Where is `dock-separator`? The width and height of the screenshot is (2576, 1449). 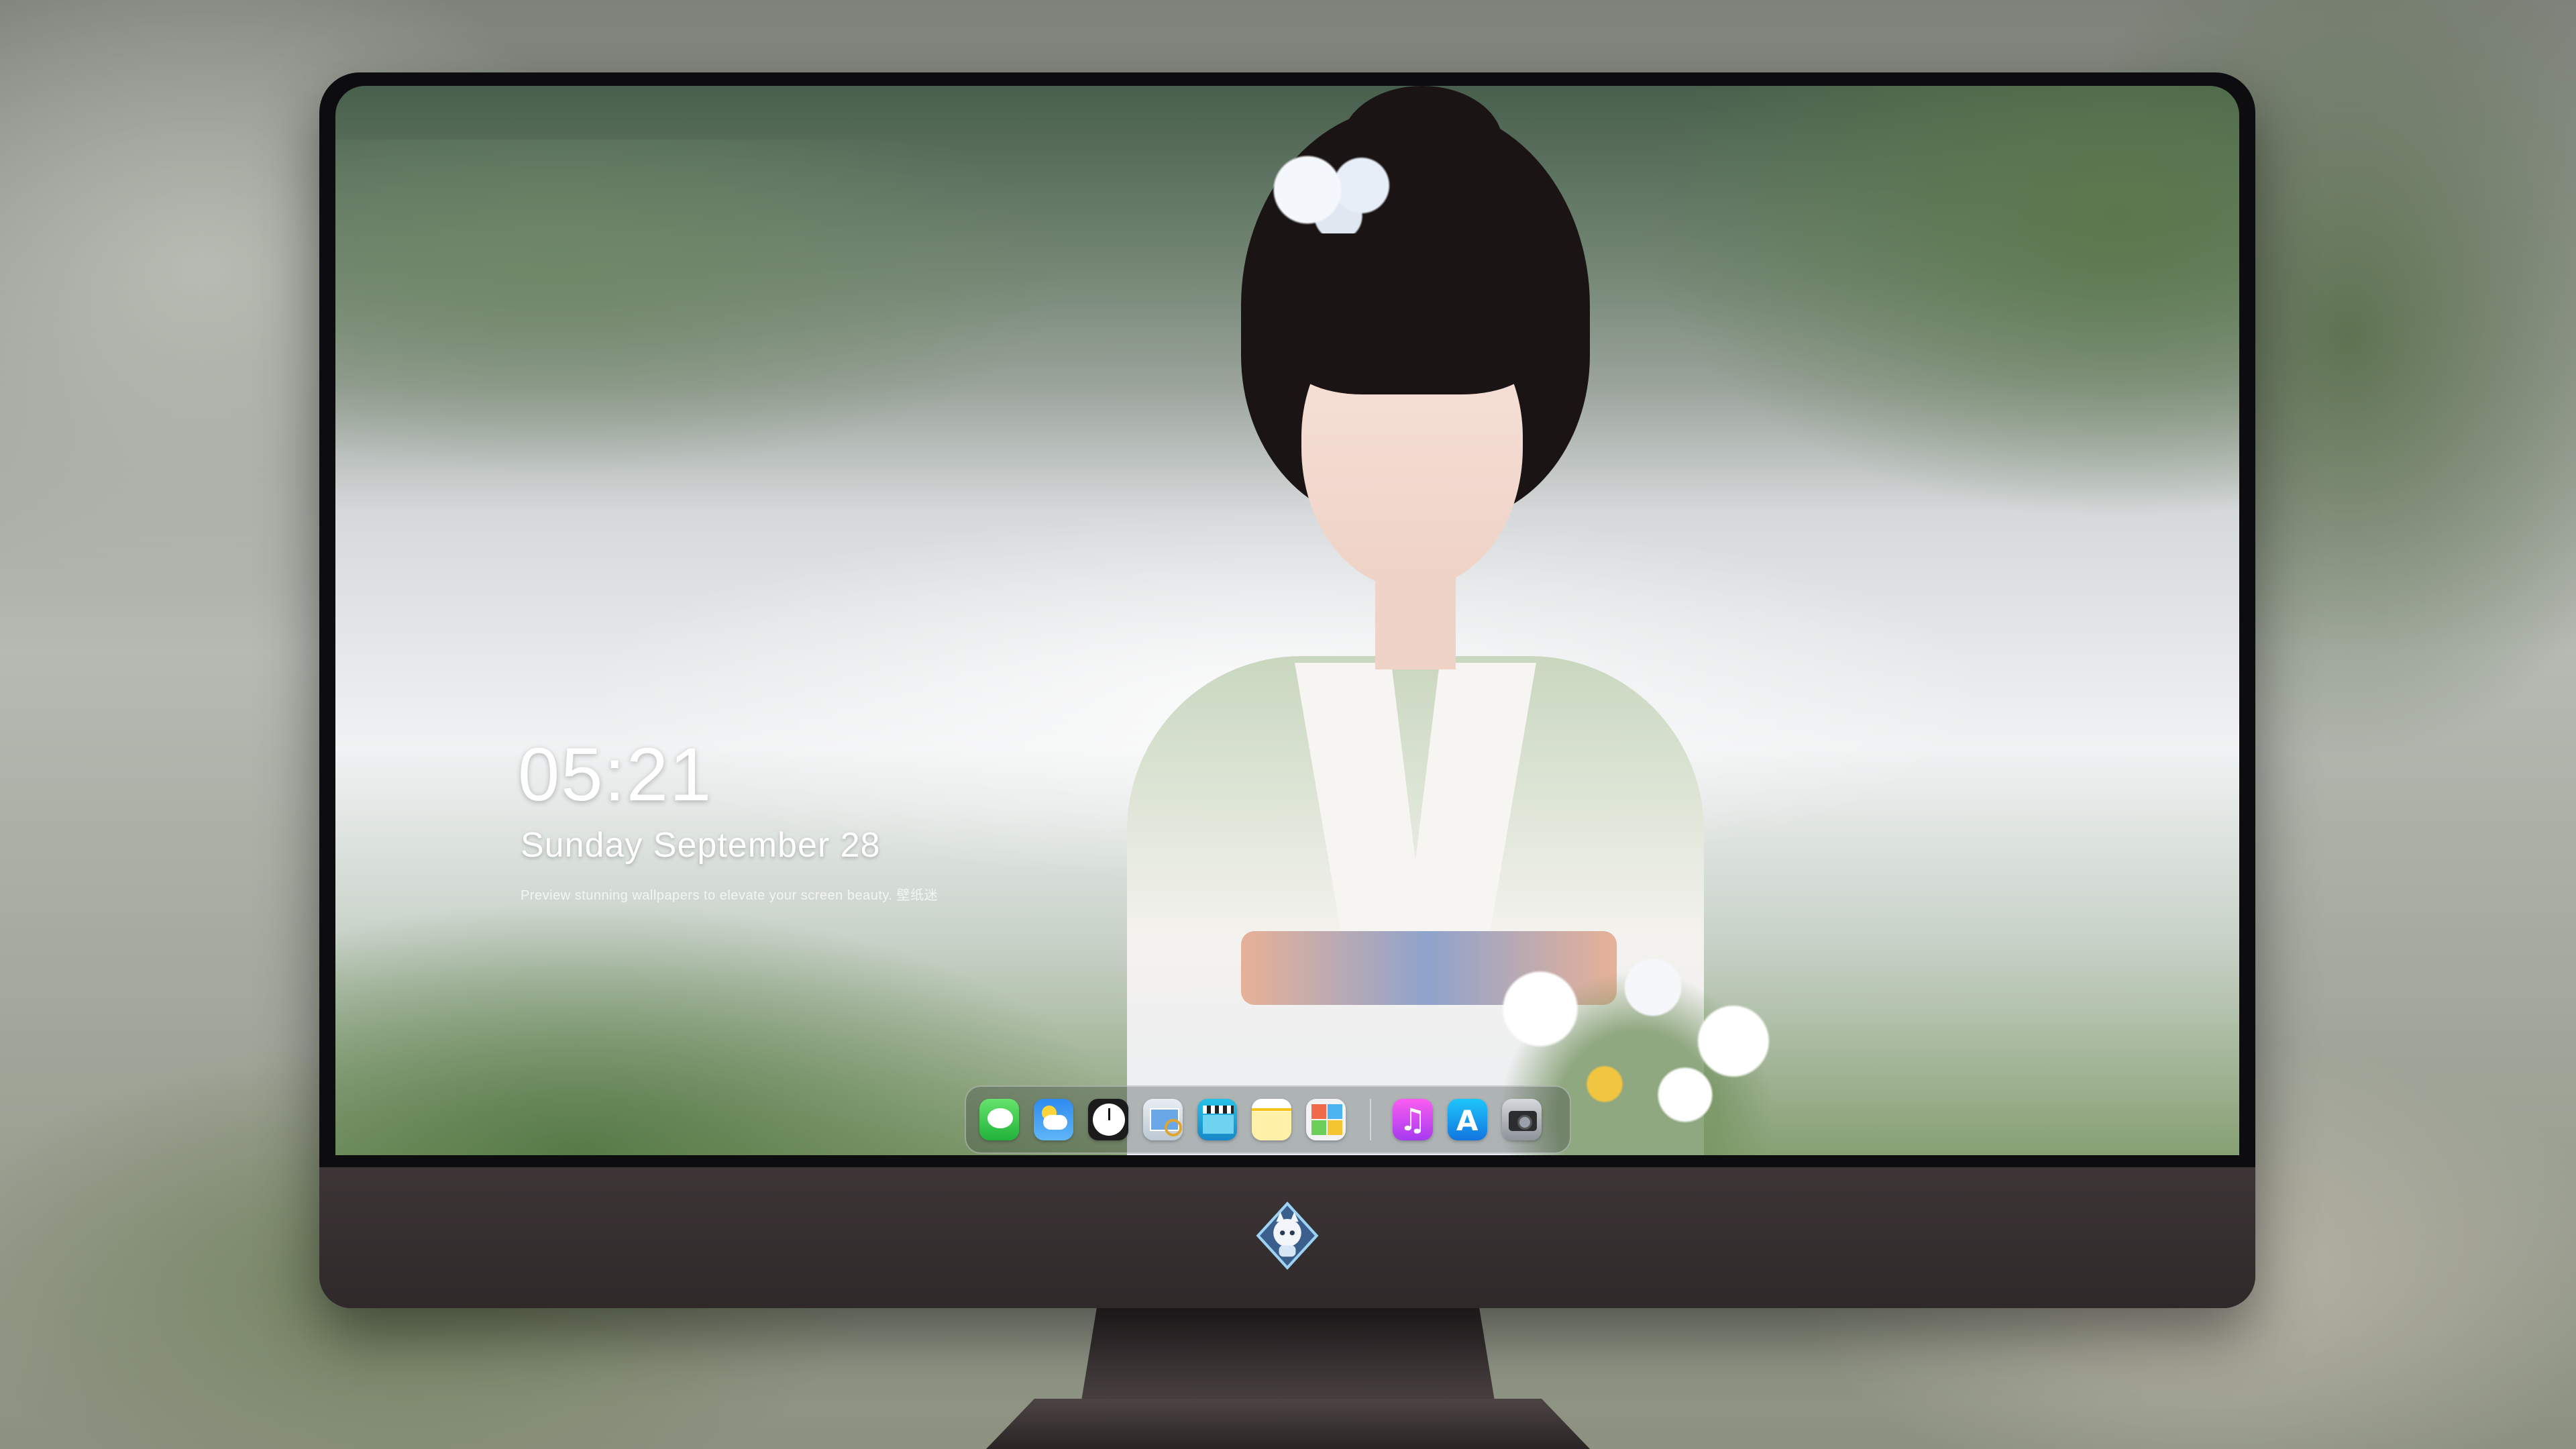
dock-separator is located at coordinates (1371, 1119).